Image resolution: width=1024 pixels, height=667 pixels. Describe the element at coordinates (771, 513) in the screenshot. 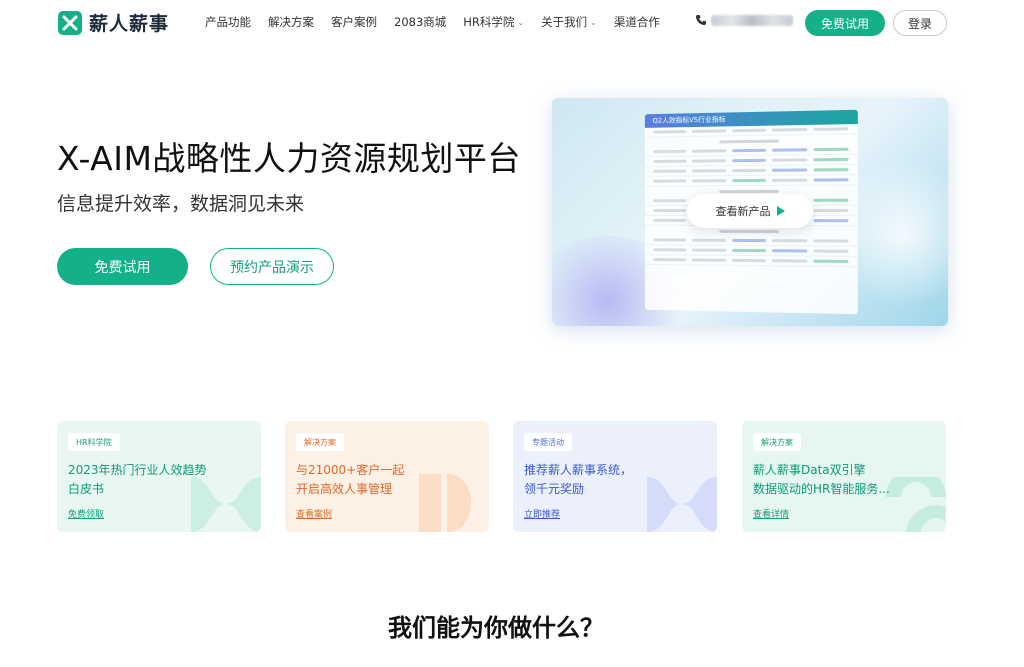

I see `card-link: 查看详情` at that location.